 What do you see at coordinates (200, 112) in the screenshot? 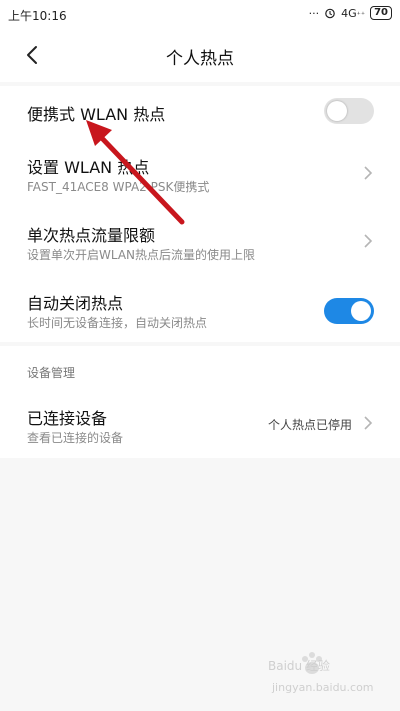
I see `row-portable-hotspot: 便携式 WLAN 热点` at bounding box center [200, 112].